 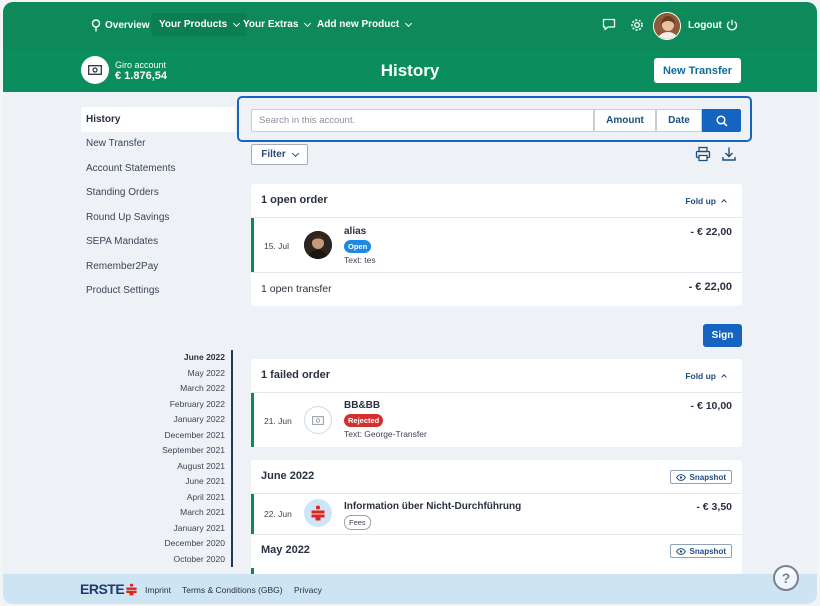 I want to click on transaction-text: Text: George-Transfer, so click(x=385, y=434).